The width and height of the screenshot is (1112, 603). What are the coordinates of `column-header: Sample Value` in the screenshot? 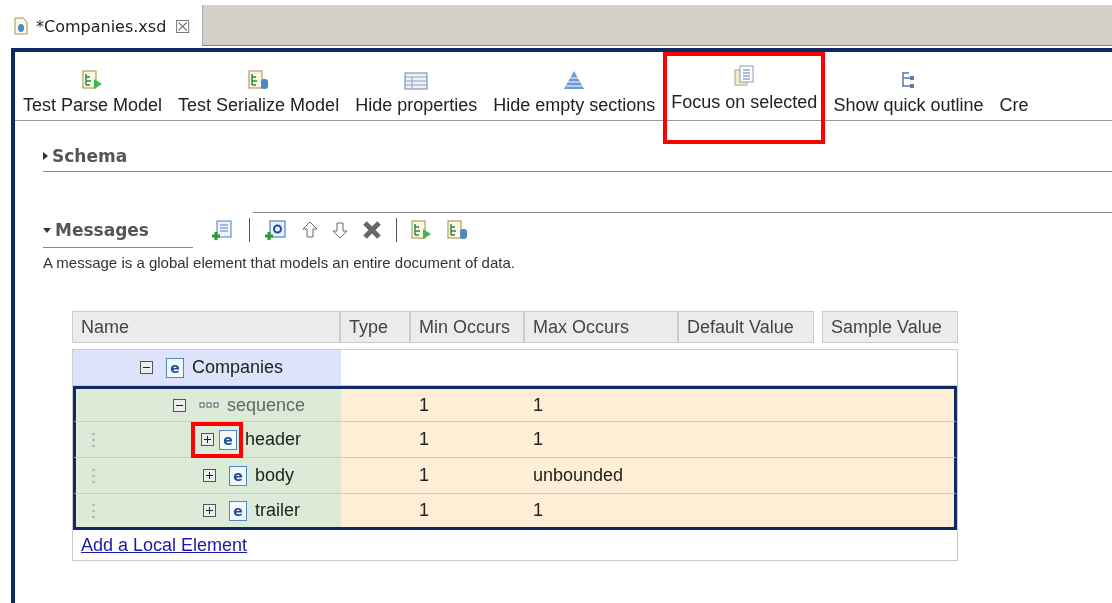 It's located at (890, 327).